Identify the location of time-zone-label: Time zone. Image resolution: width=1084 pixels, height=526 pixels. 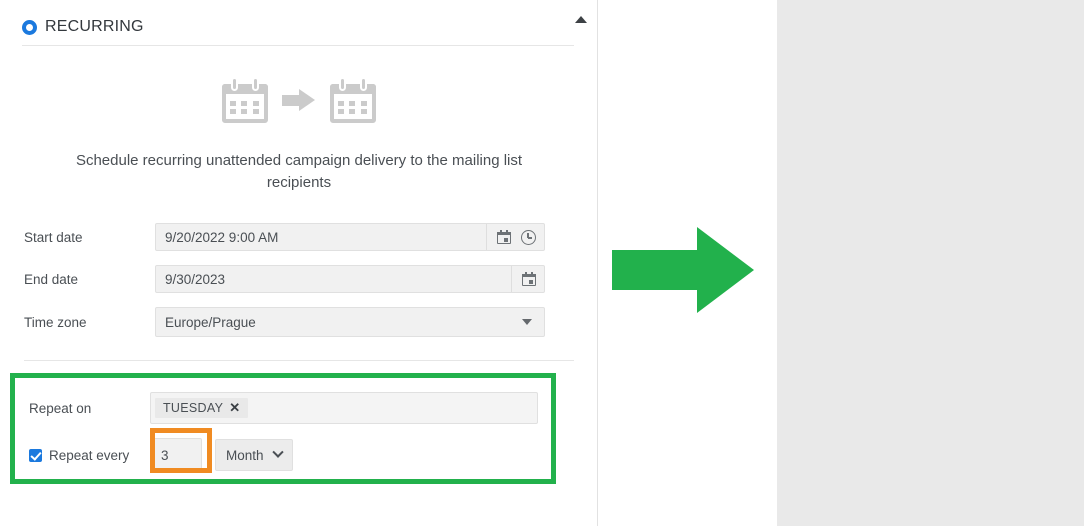
(55, 322).